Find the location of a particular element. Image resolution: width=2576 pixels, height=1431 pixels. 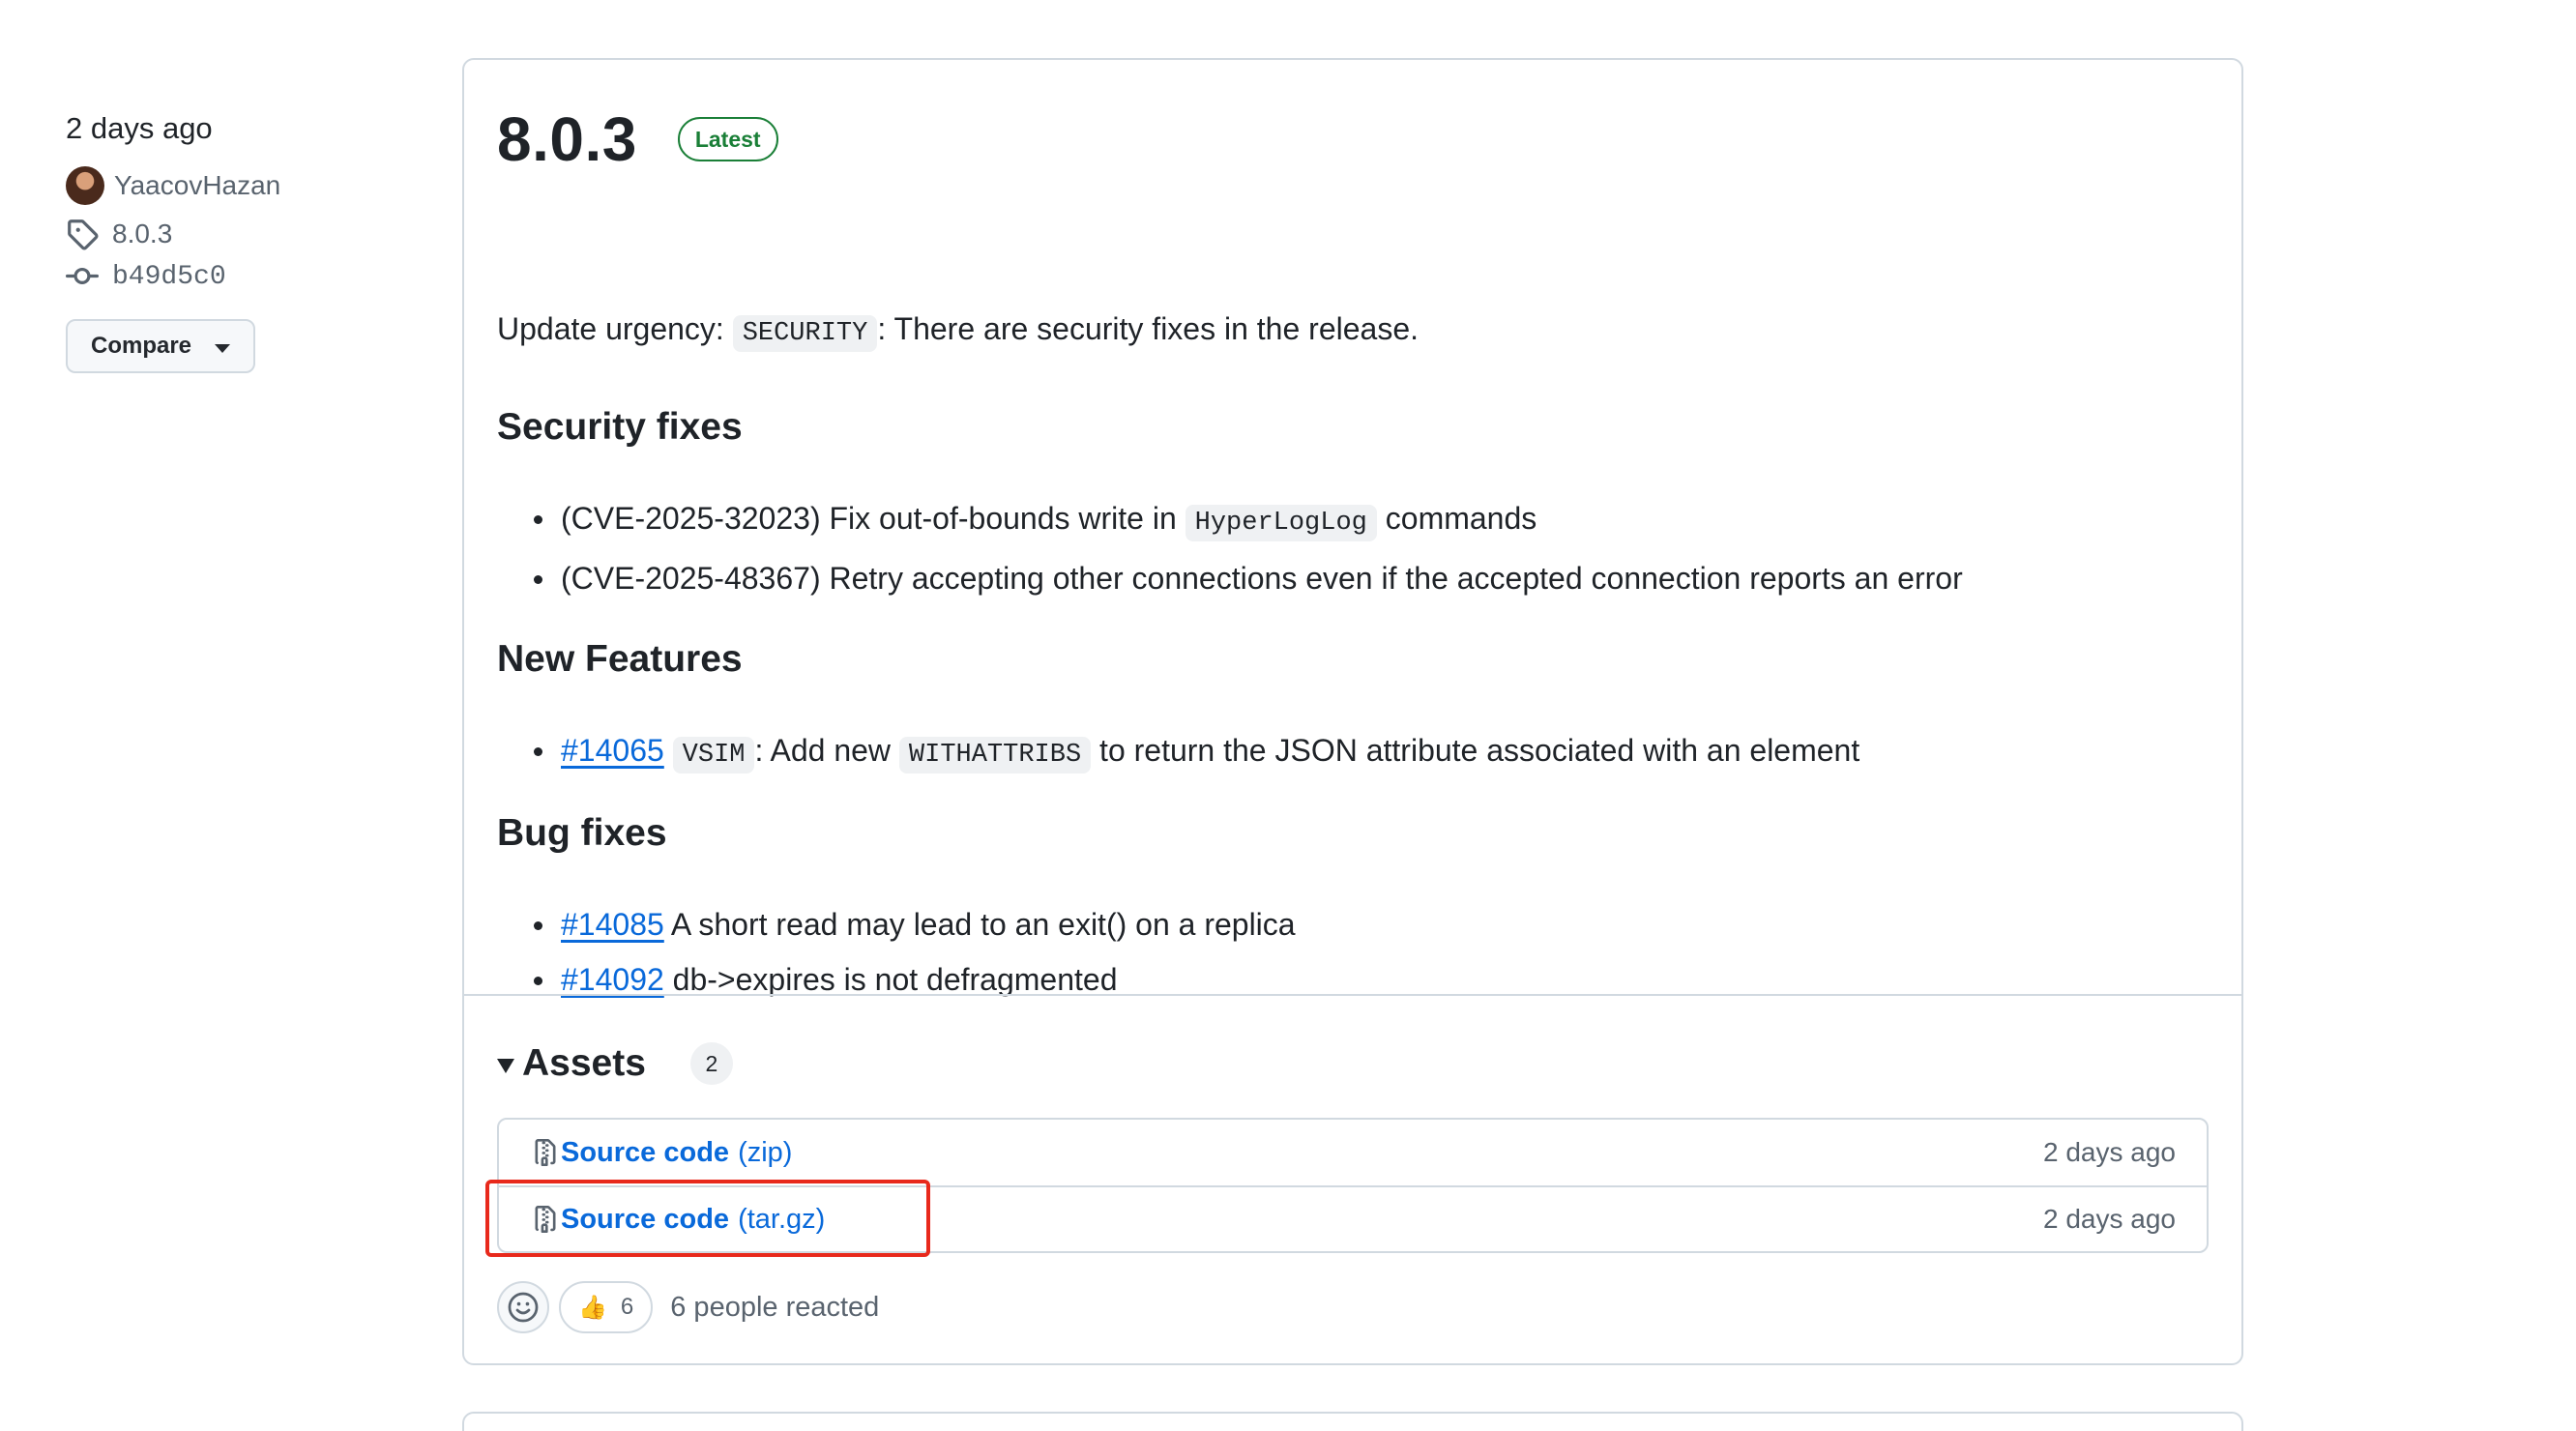

commit-sha: b49d5c0 is located at coordinates (169, 277).